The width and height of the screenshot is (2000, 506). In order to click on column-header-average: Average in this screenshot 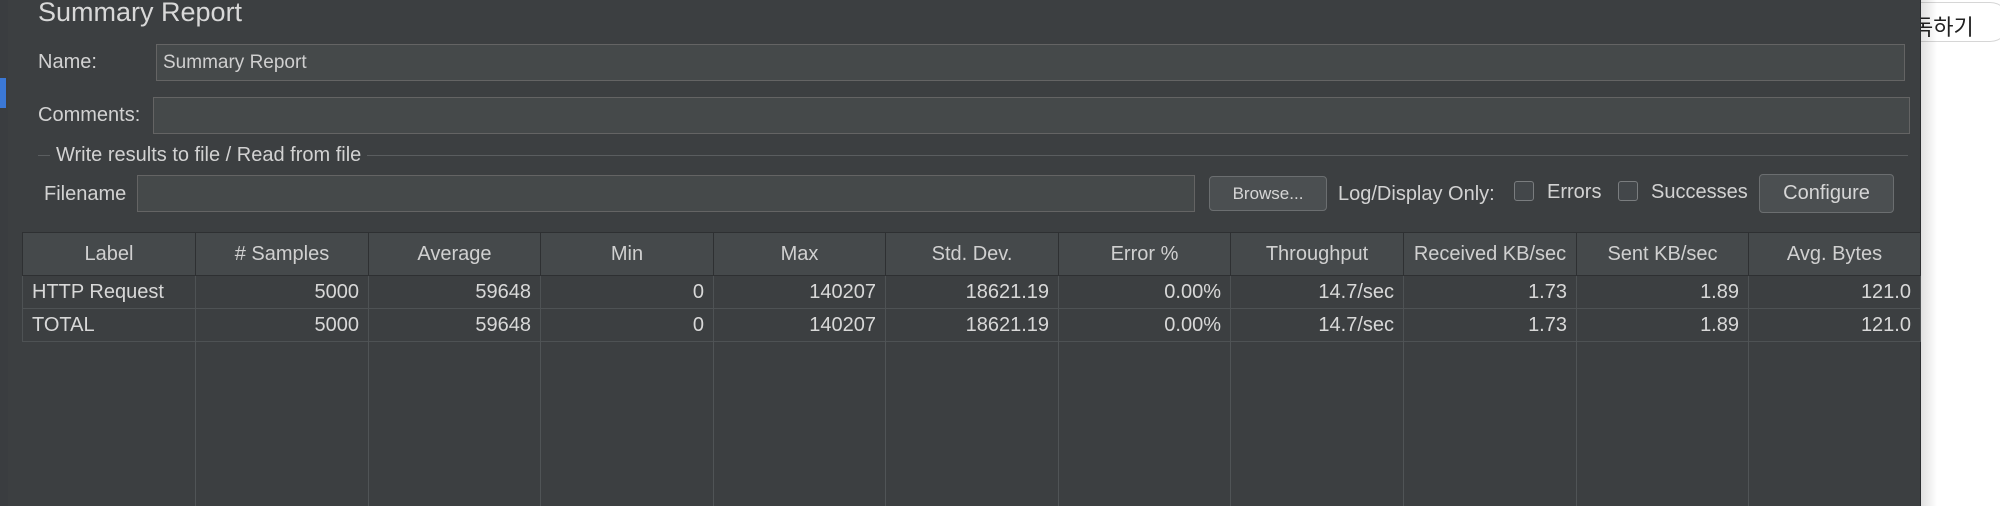, I will do `click(454, 254)`.